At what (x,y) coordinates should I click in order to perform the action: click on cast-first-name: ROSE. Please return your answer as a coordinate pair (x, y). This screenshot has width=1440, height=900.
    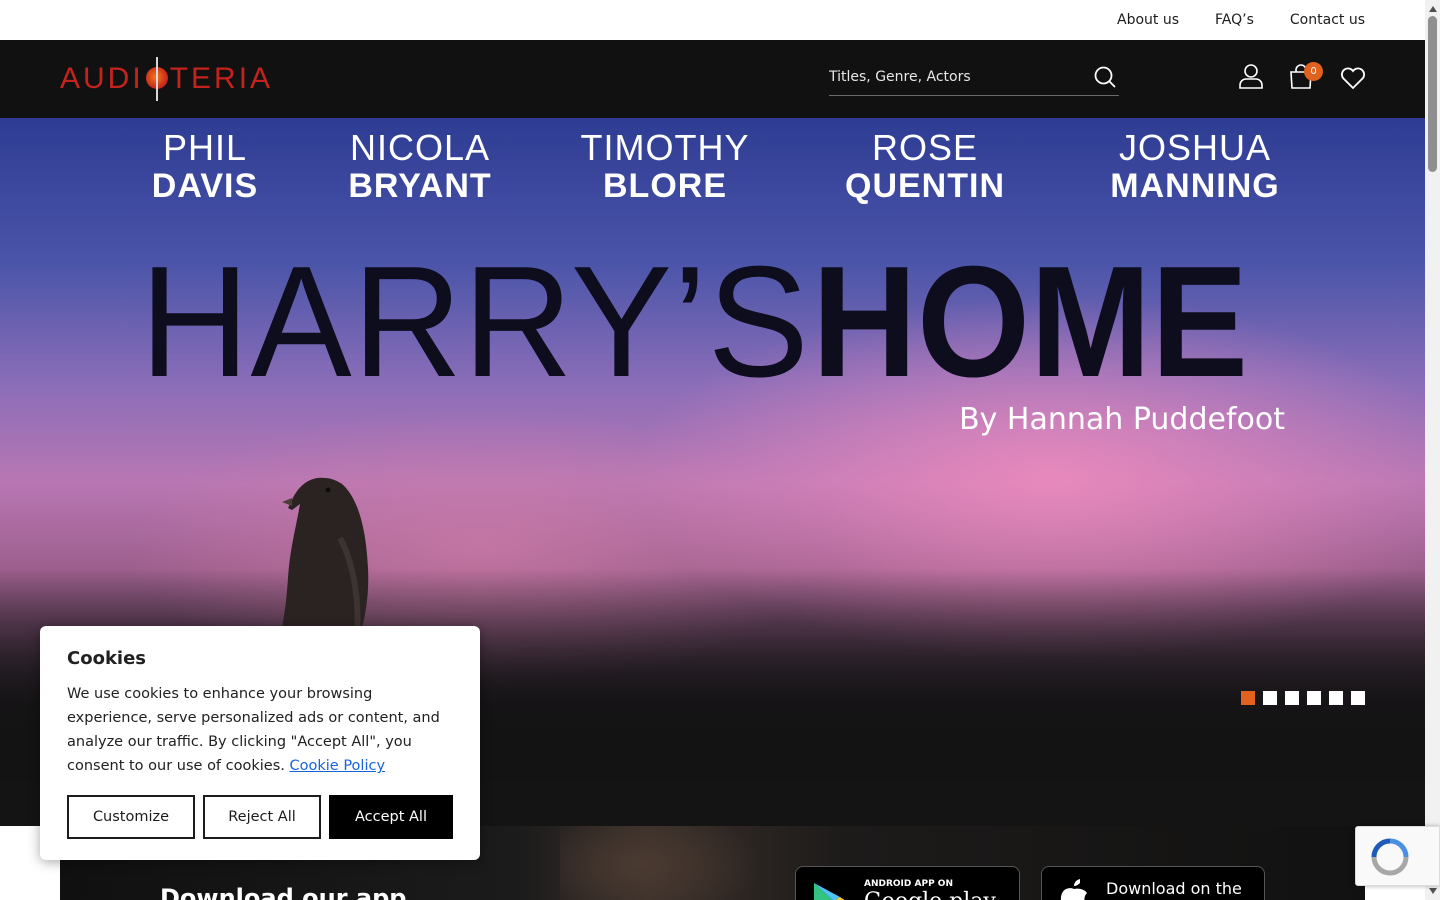
    Looking at the image, I should click on (925, 147).